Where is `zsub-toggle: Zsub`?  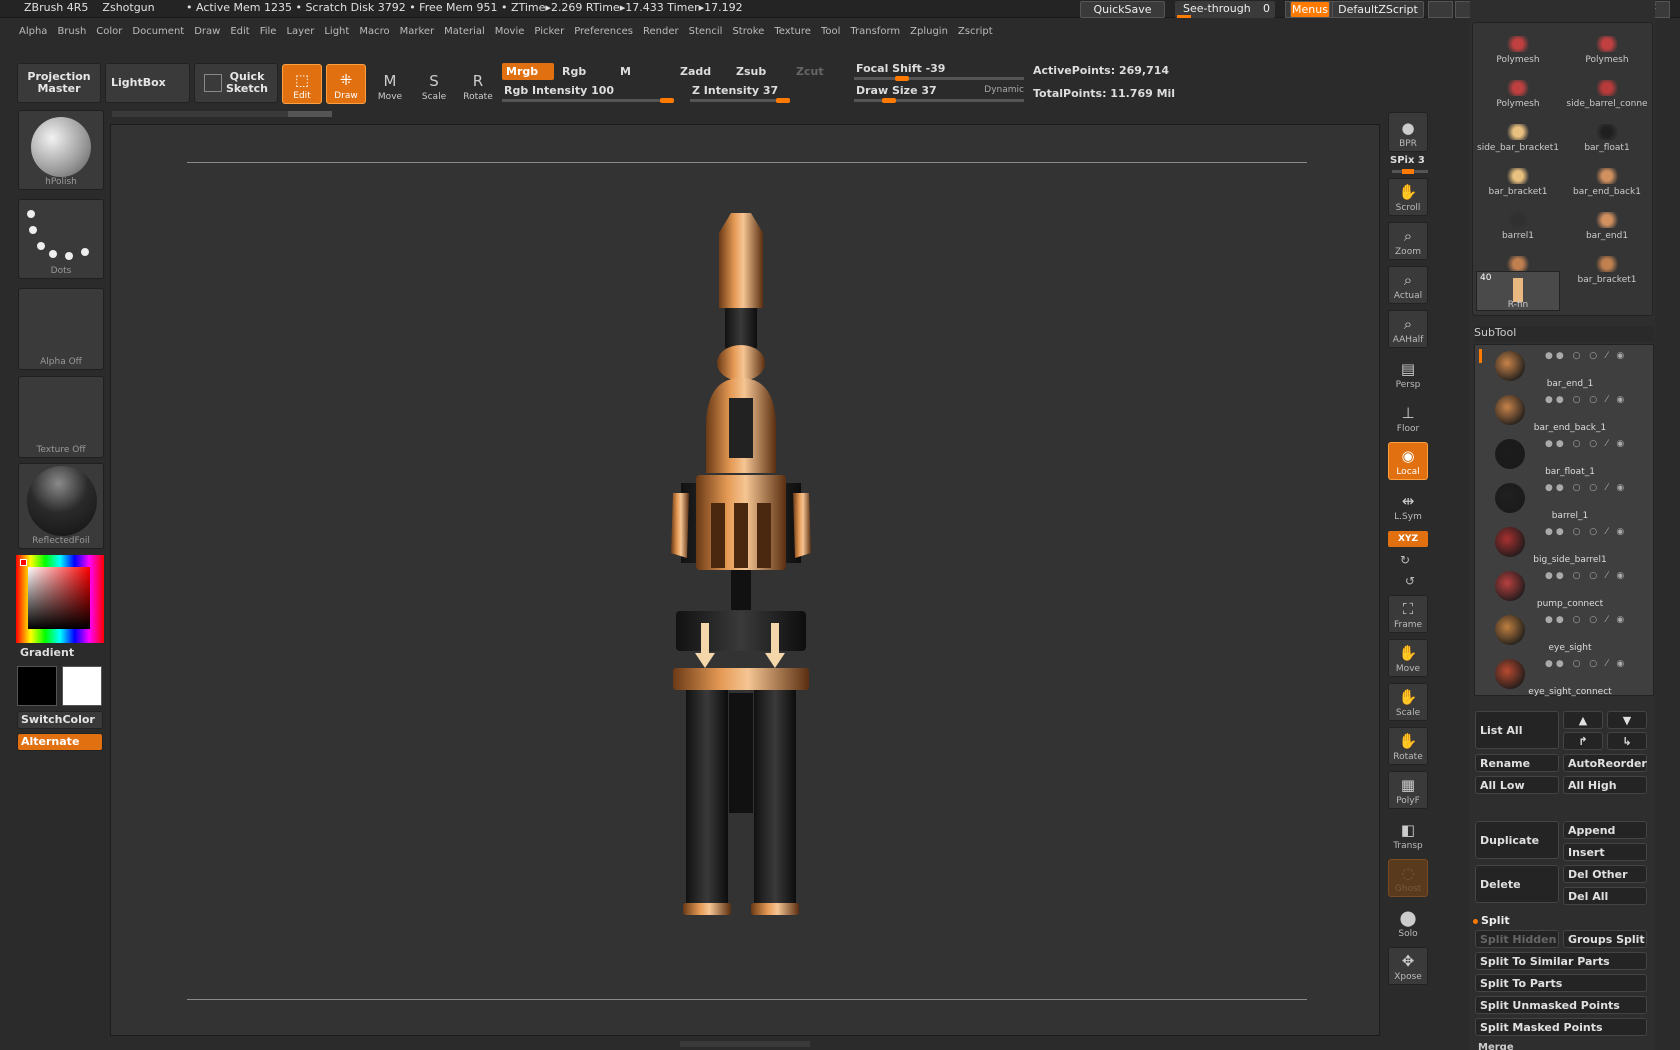
zsub-toggle: Zsub is located at coordinates (758, 71).